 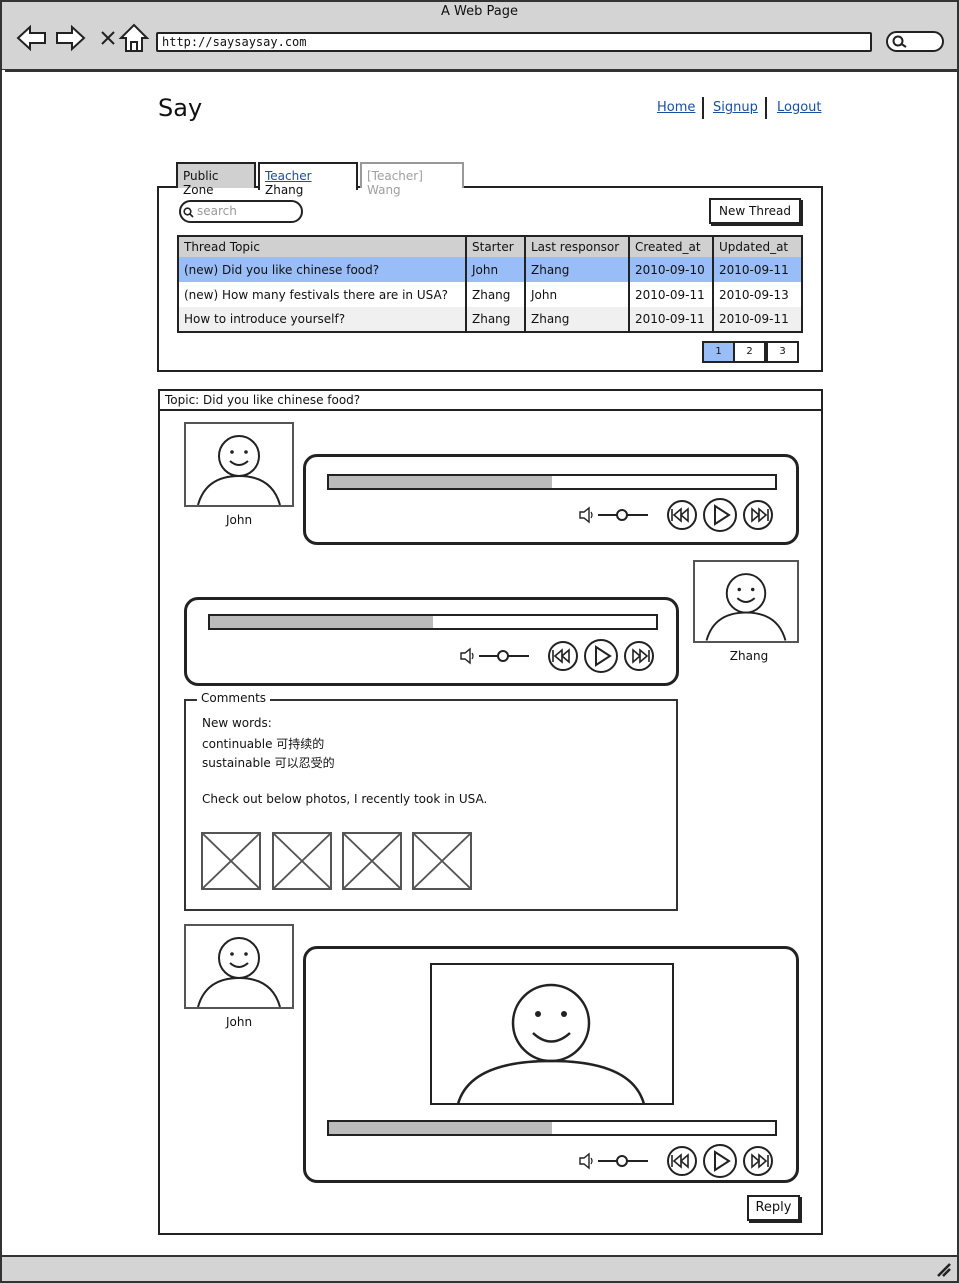 What do you see at coordinates (899, 41) in the screenshot?
I see `search-icon` at bounding box center [899, 41].